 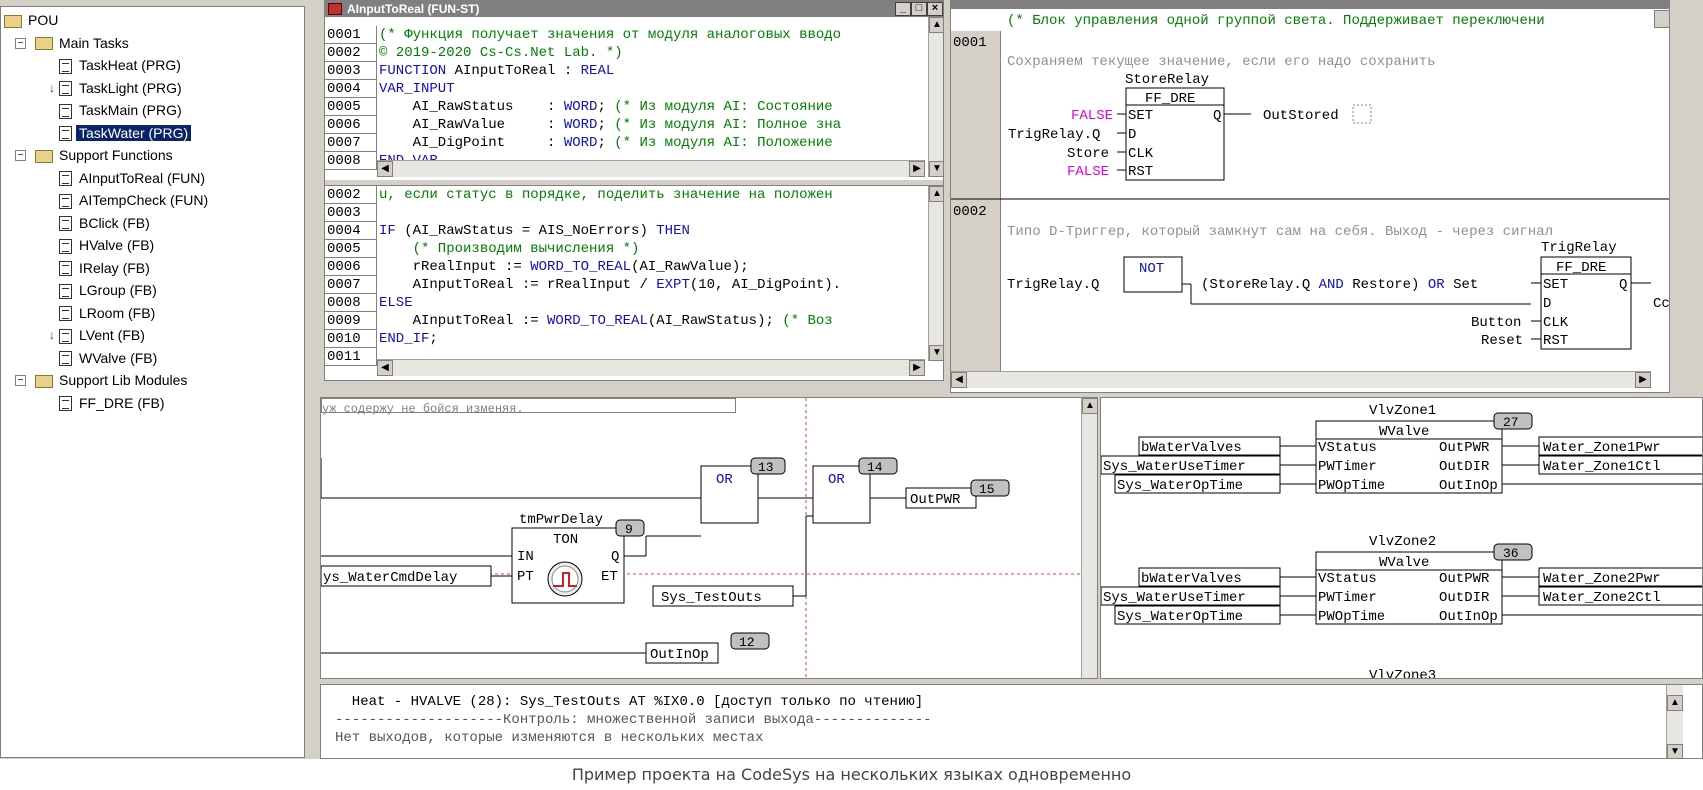 What do you see at coordinates (625, 89) in the screenshot?
I see `code-line: 0004 VAR_INPUT` at bounding box center [625, 89].